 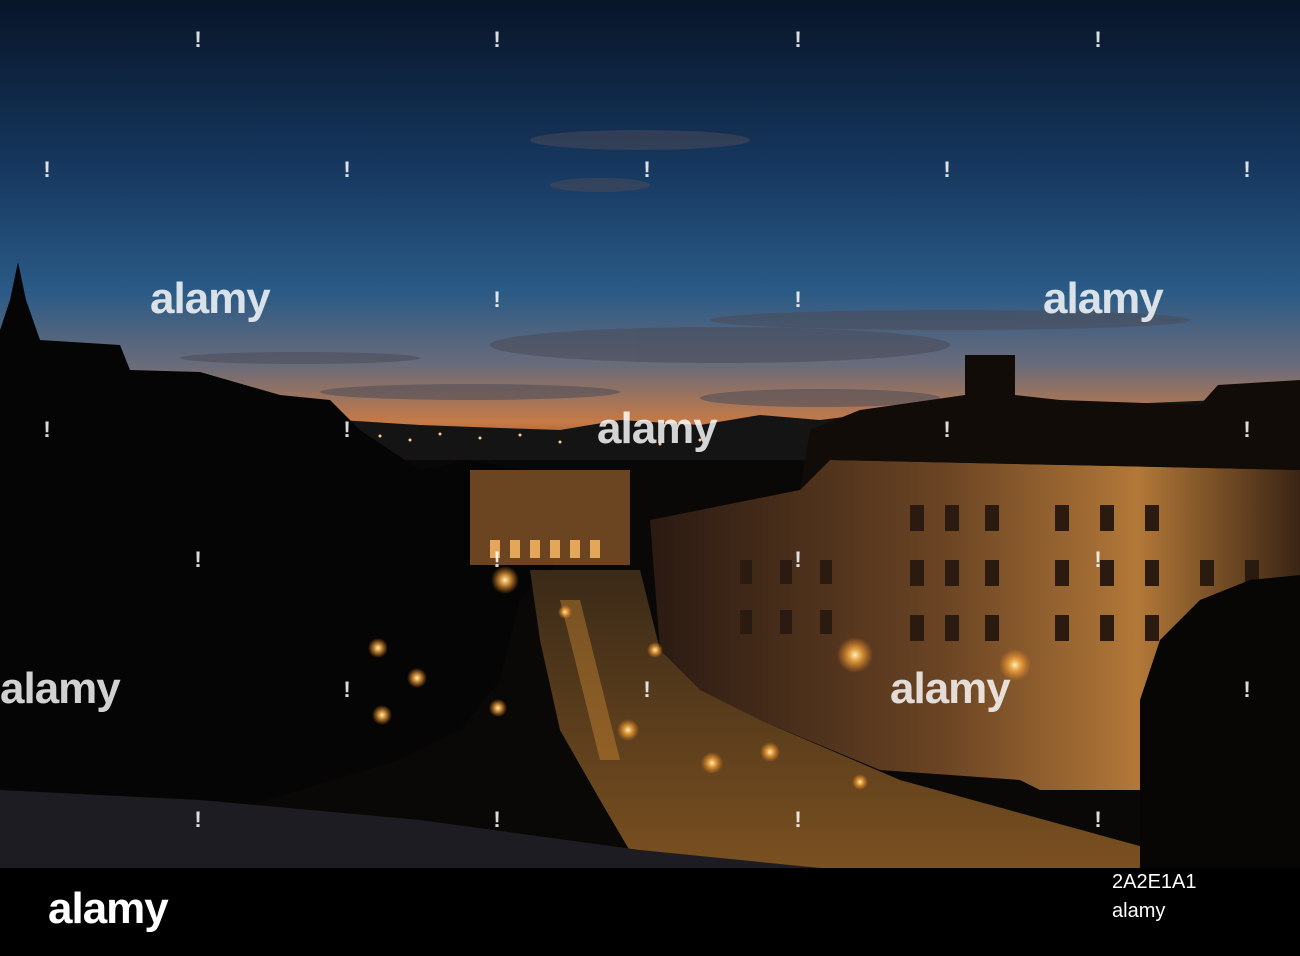 I want to click on footer-brand-logo: alamy, so click(x=108, y=908).